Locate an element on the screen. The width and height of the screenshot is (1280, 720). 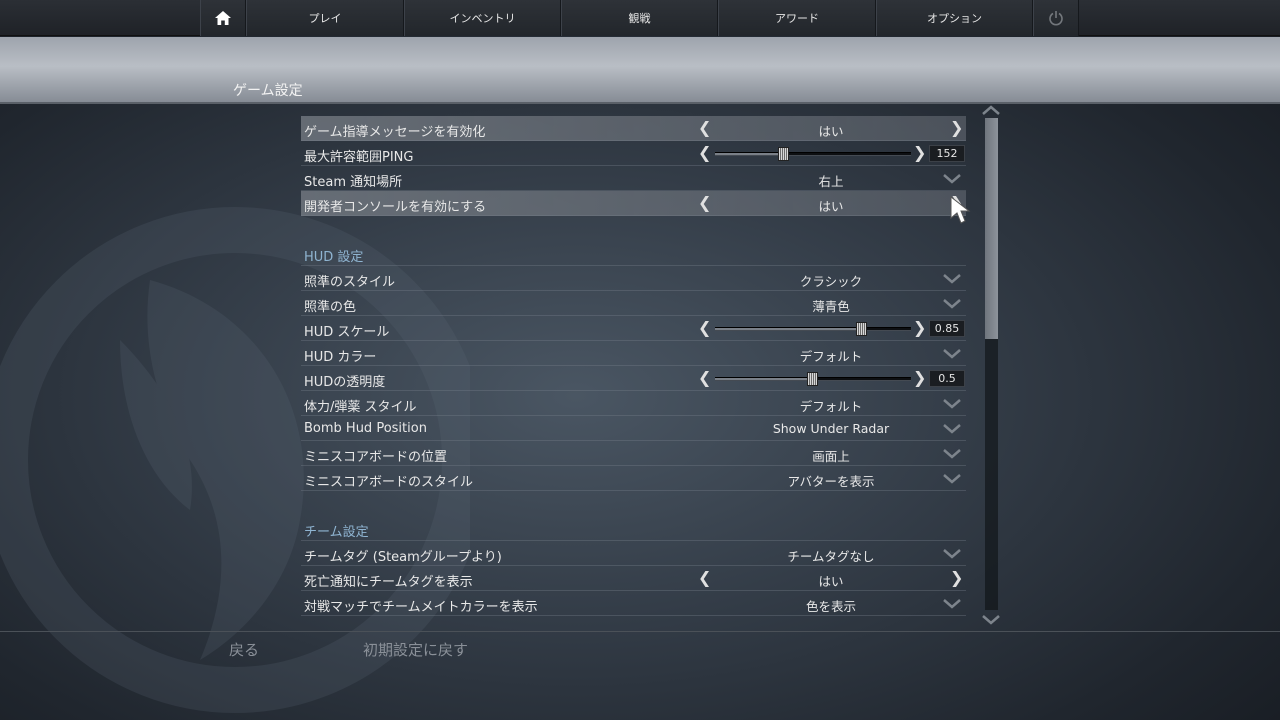
setting-row-bomb-hud: Bomb Hud Position Show Under Radar is located at coordinates (633, 428).